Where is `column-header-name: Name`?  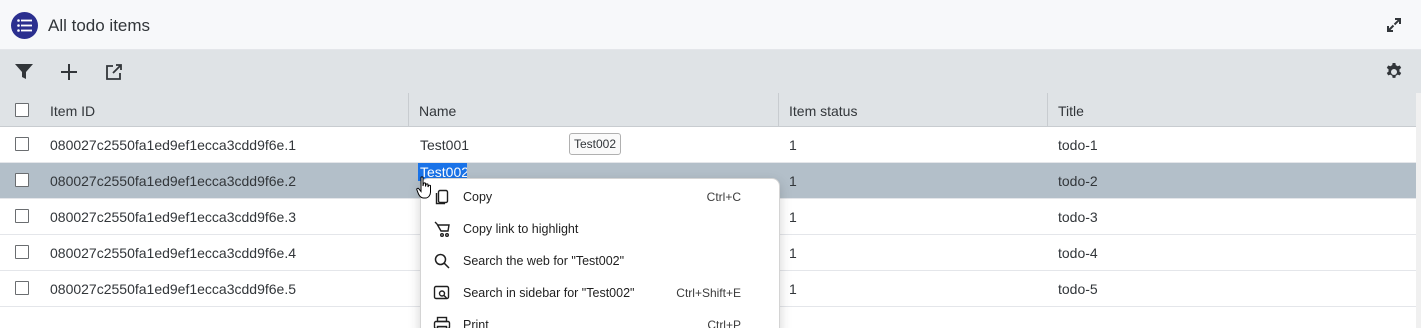 column-header-name: Name is located at coordinates (593, 110).